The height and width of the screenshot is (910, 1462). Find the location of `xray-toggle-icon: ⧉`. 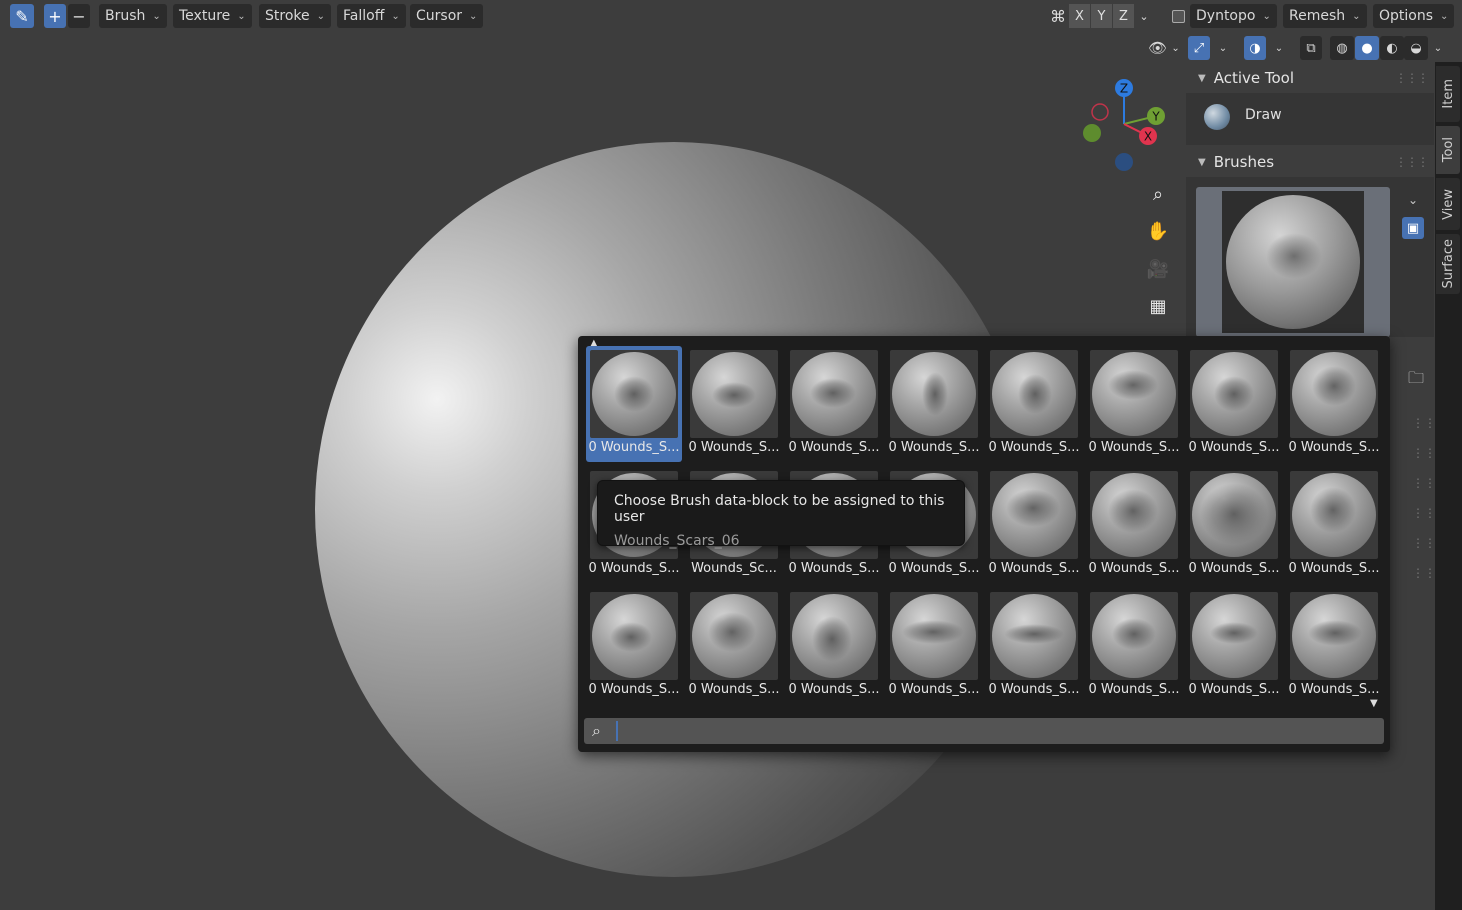

xray-toggle-icon: ⧉ is located at coordinates (1311, 48).